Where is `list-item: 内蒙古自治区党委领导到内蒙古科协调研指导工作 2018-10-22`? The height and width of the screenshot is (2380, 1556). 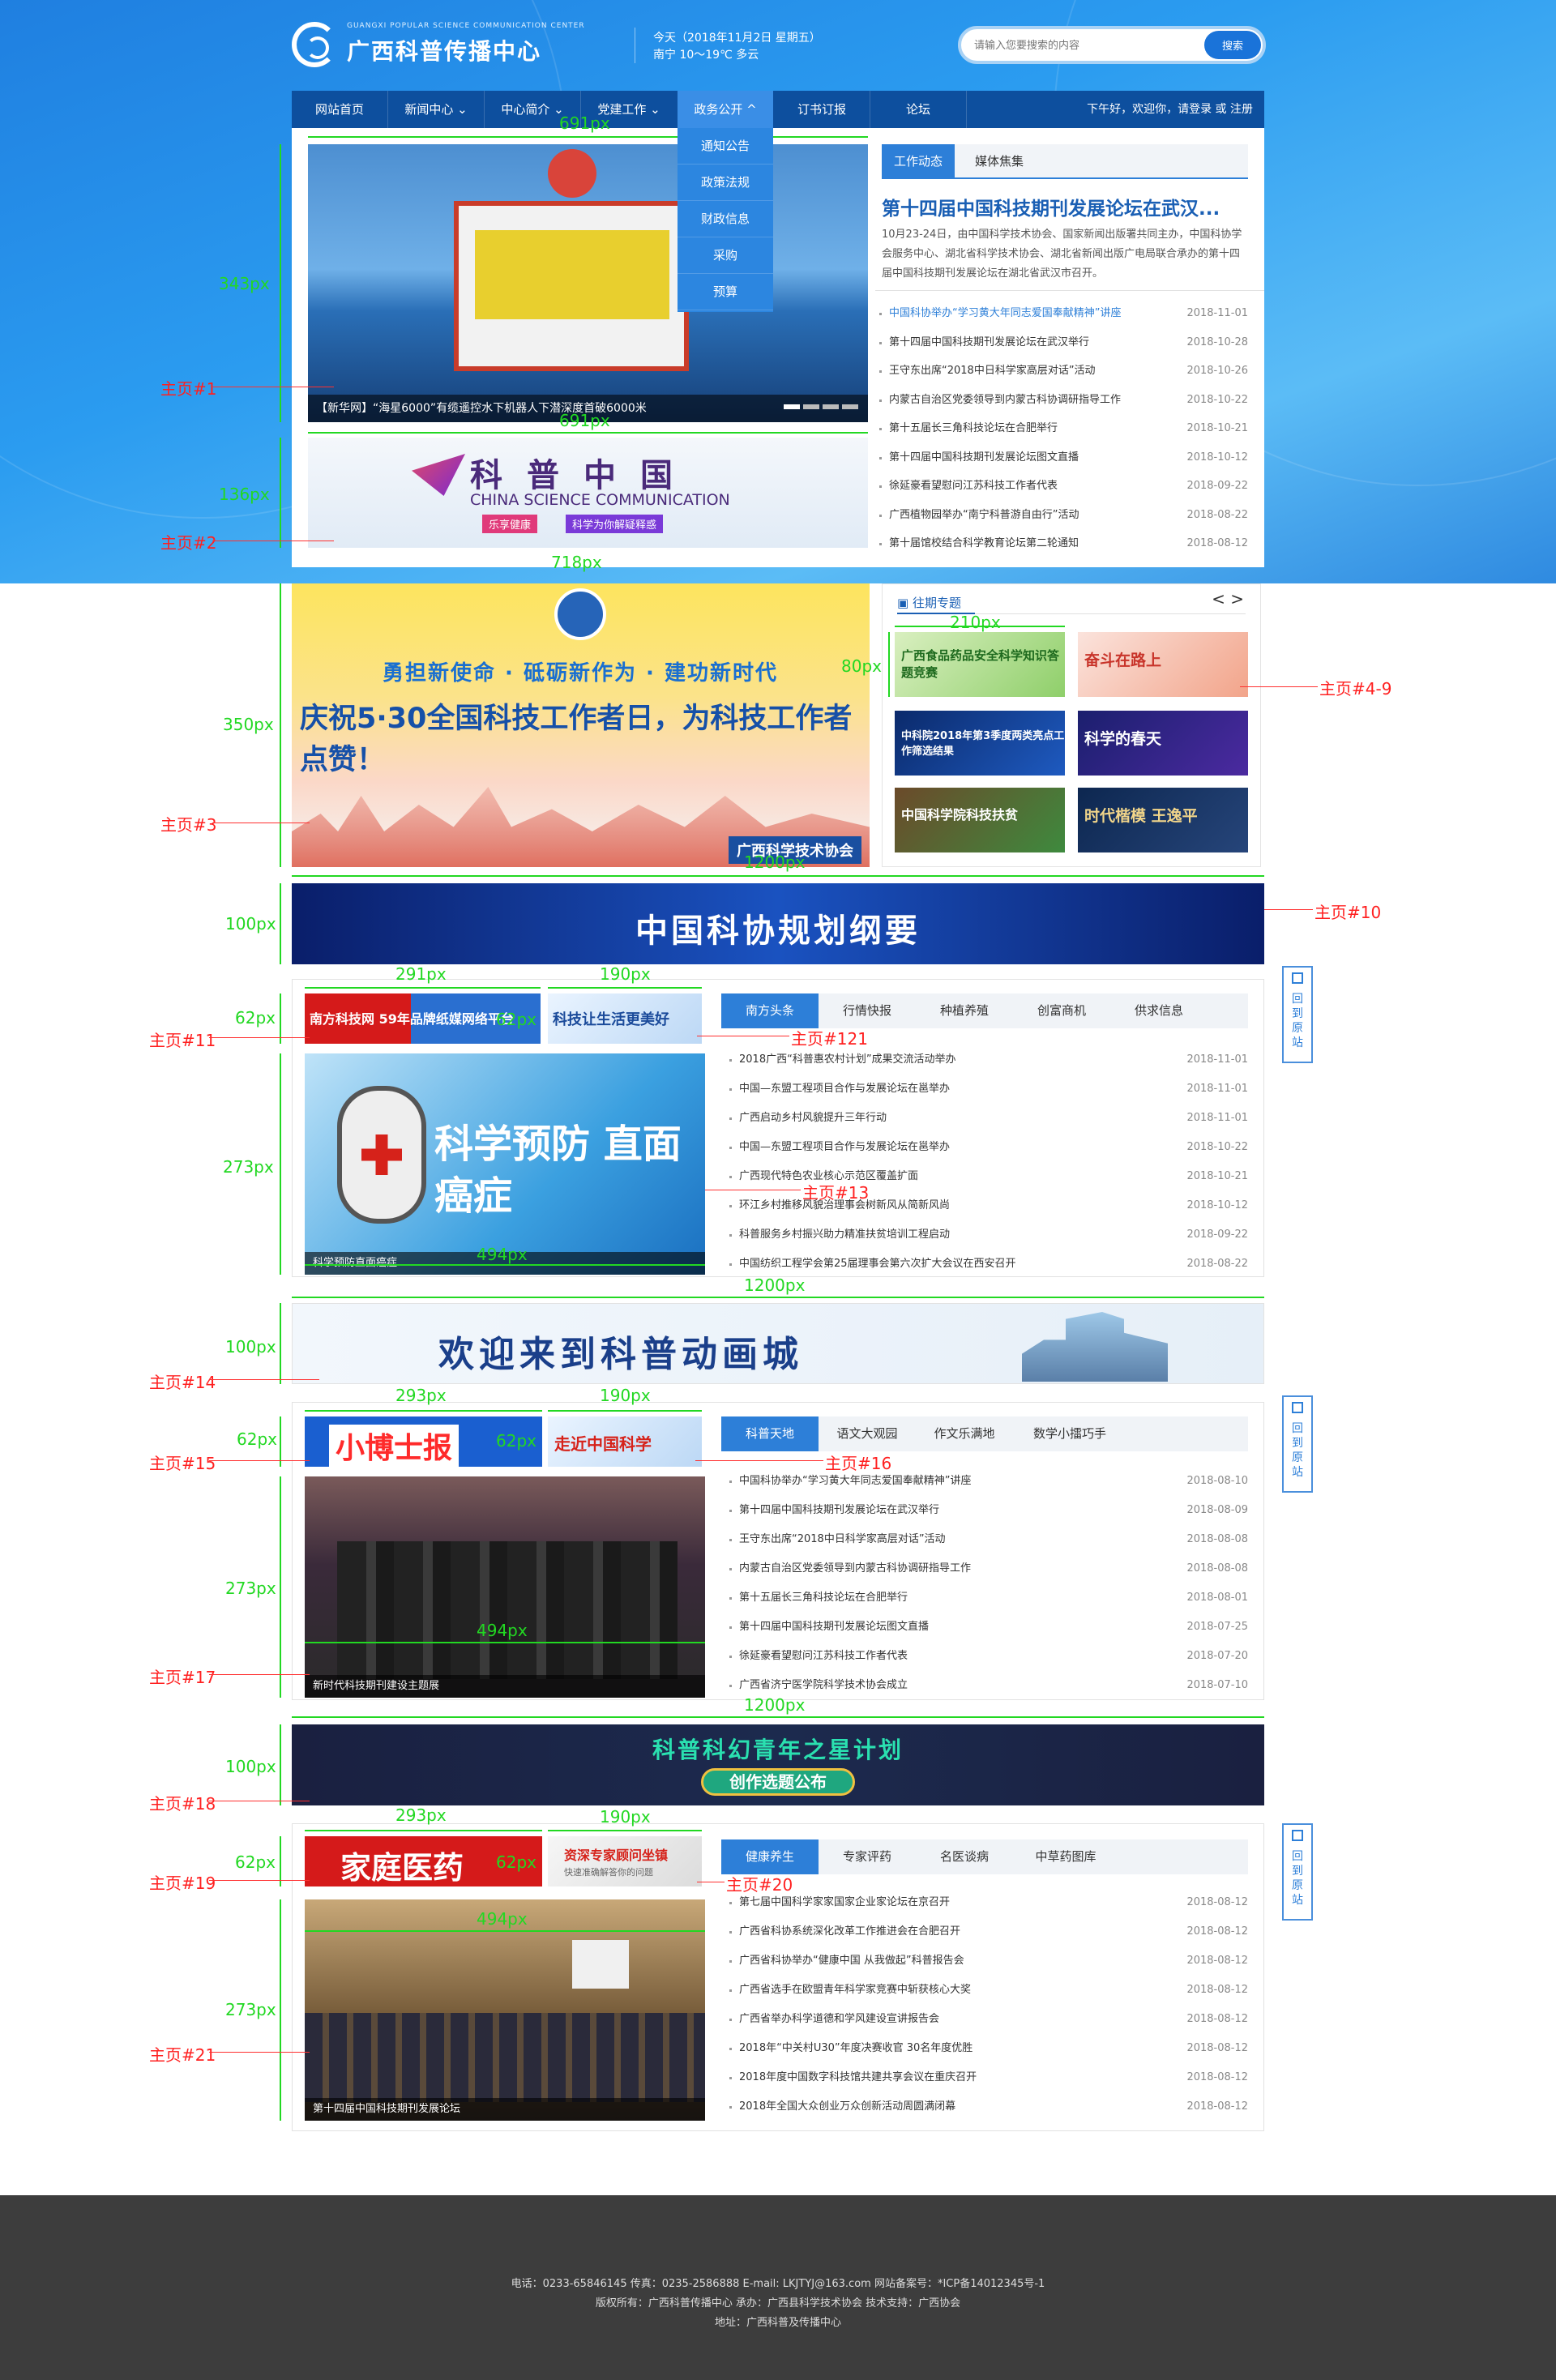
list-item: 内蒙古自治区党委领导到内蒙古科协调研指导工作 2018-10-22 is located at coordinates (1063, 400).